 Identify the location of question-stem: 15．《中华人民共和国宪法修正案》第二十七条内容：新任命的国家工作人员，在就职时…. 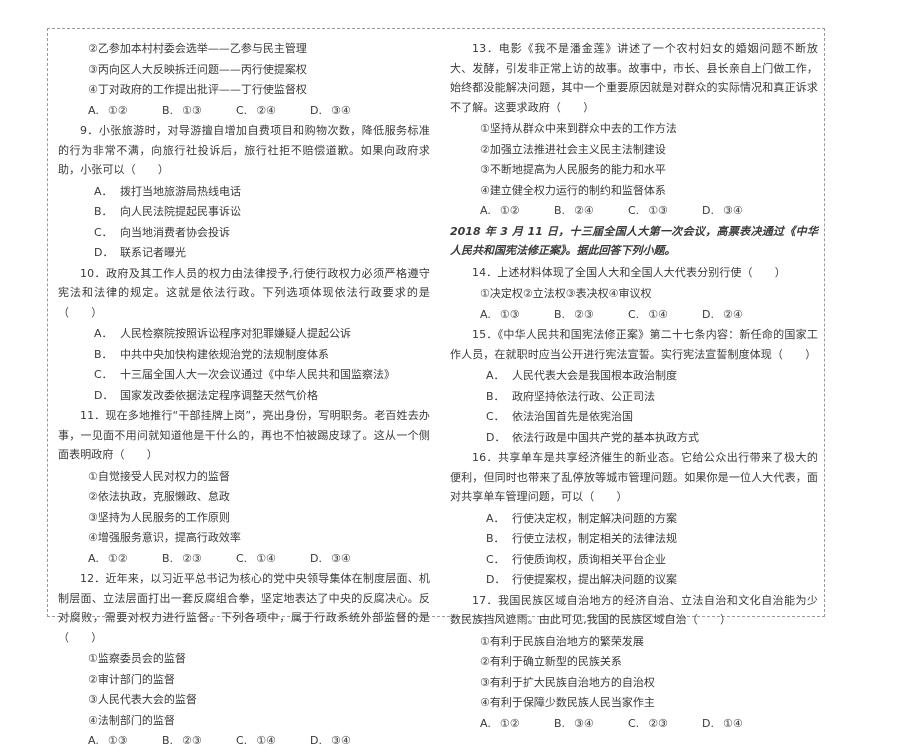
(634, 344).